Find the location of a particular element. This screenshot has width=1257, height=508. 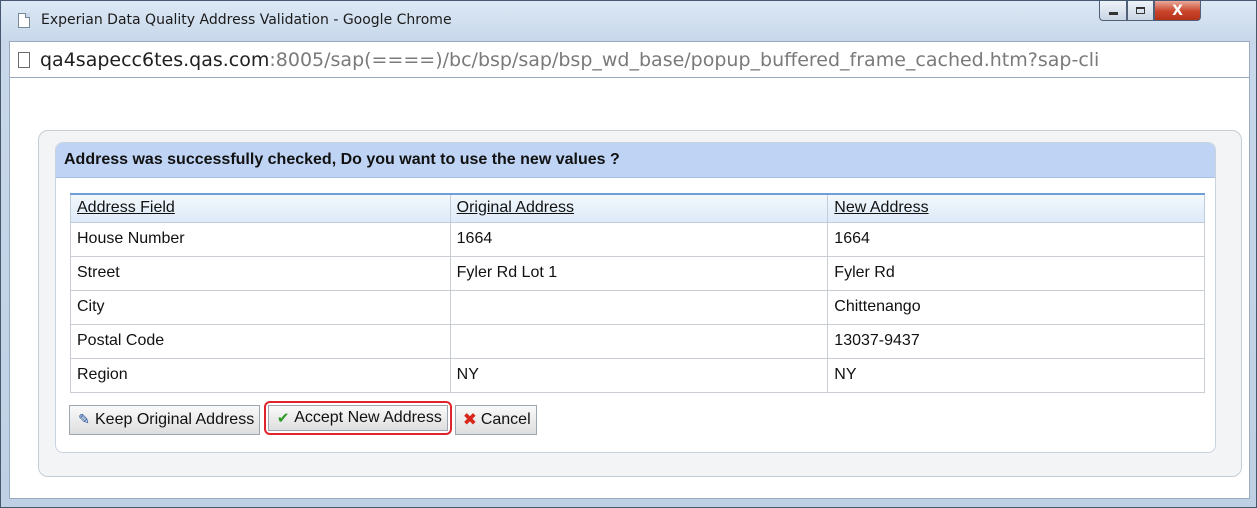

url-host: qa4sapecc6tes.qas.com is located at coordinates (155, 60).